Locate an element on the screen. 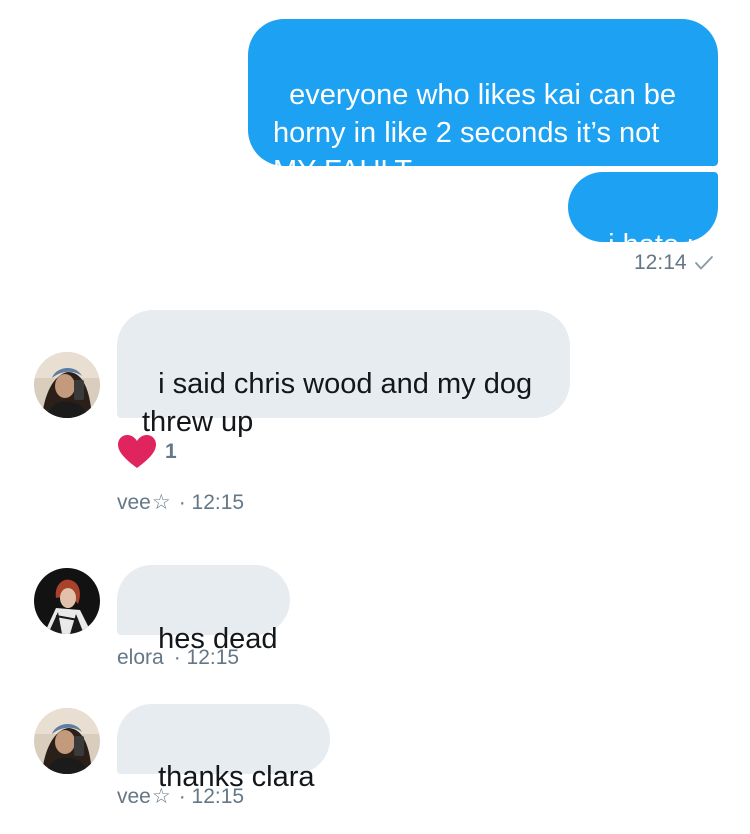 This screenshot has width=750, height=834. received-message-bubble: i said chris wood and my dog threw up is located at coordinates (343, 374).